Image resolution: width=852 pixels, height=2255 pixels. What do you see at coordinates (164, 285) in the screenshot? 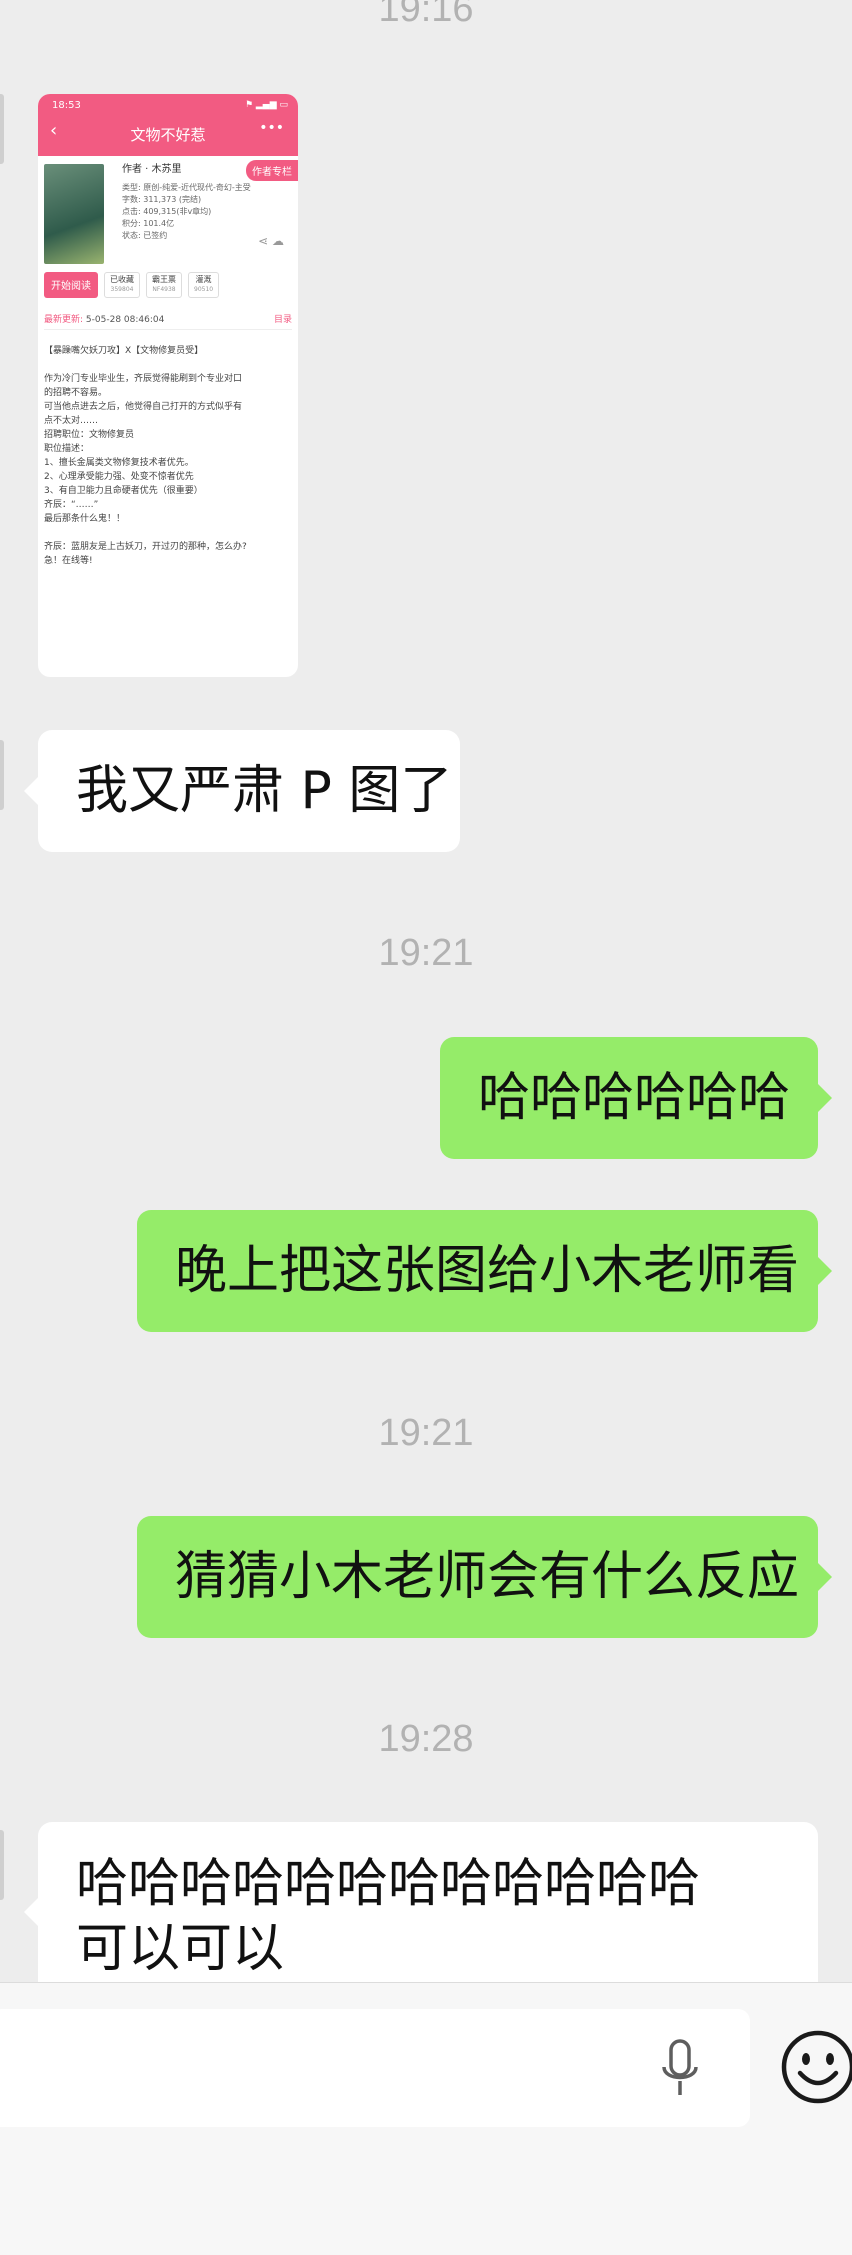
I see `ticket-button: 霸王票 NF4938` at bounding box center [164, 285].